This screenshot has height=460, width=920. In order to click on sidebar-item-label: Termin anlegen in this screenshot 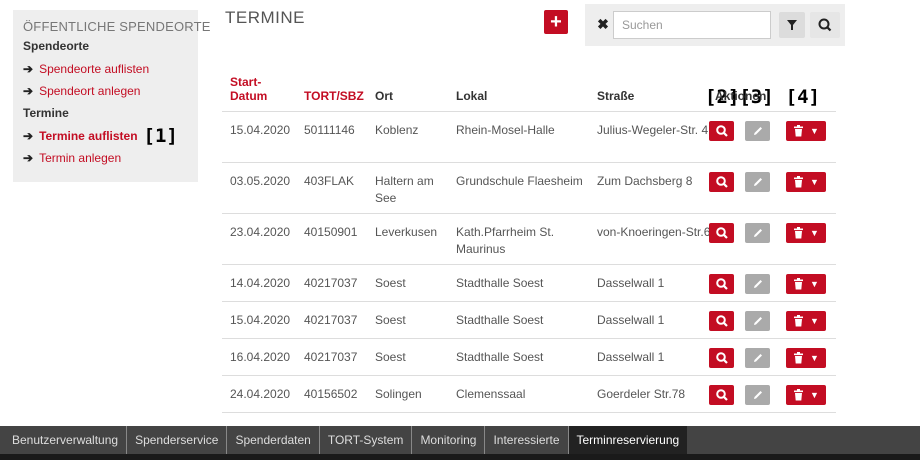, I will do `click(80, 158)`.